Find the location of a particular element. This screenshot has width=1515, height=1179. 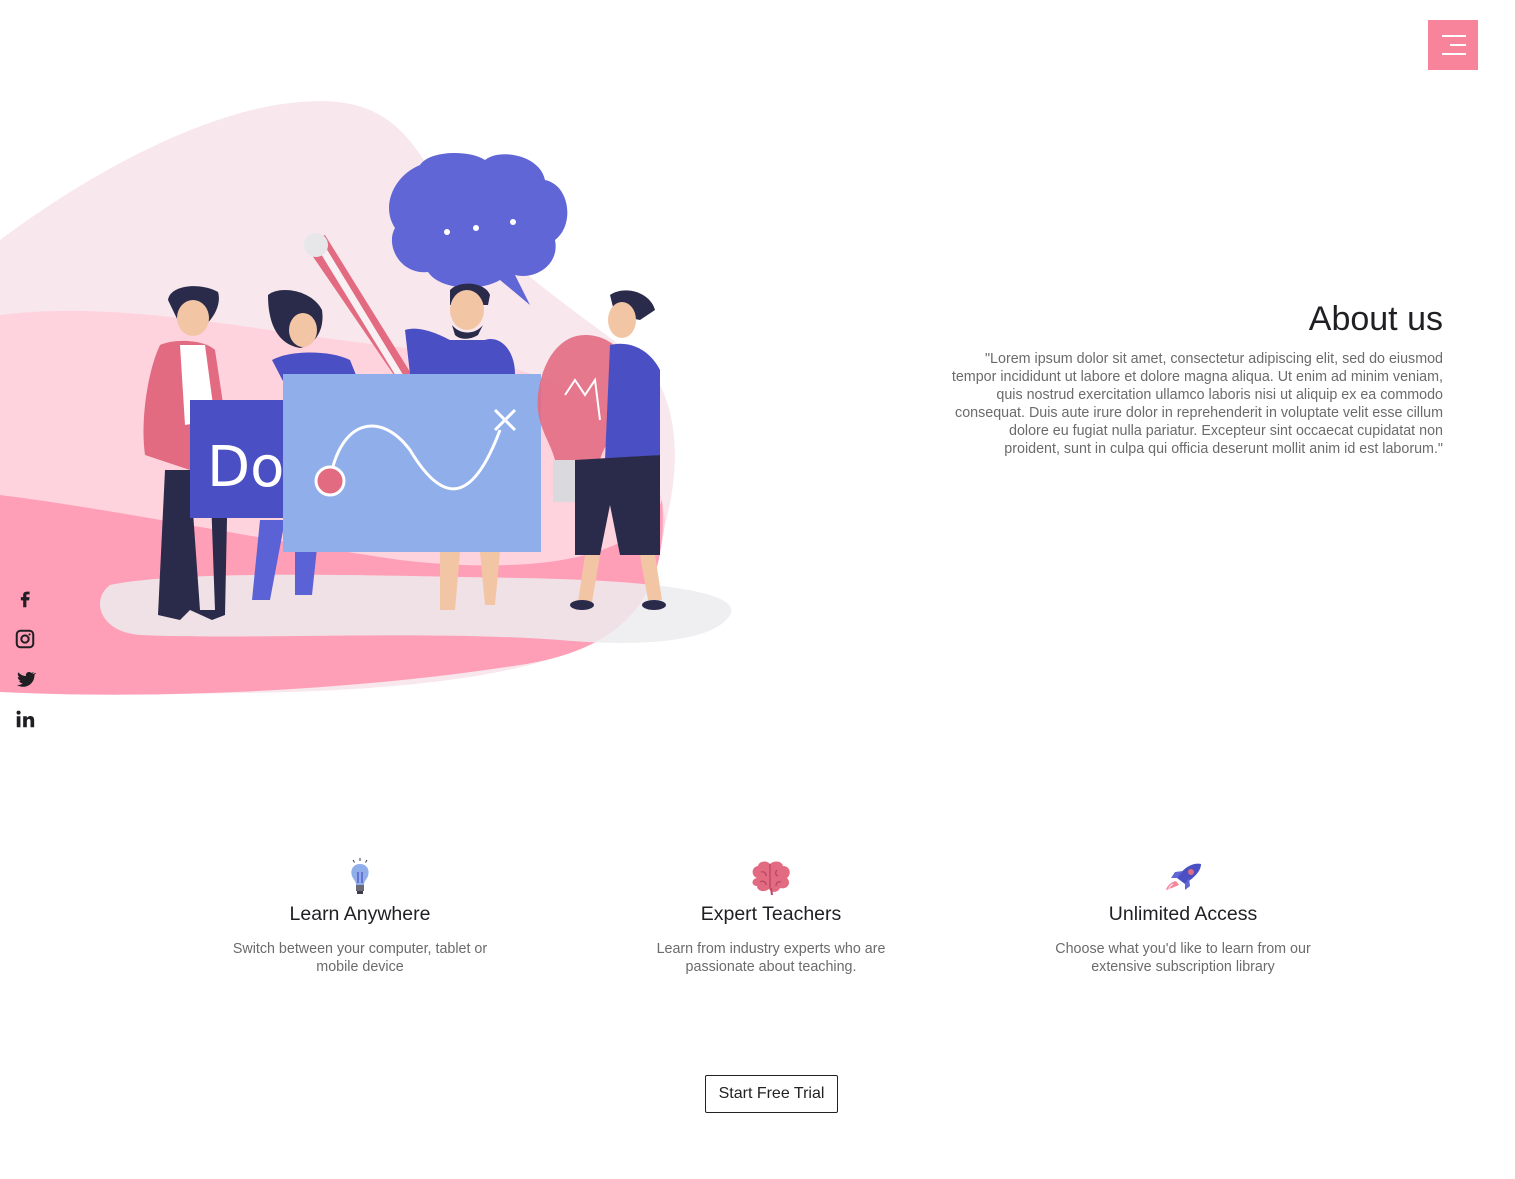

lightbulb-icon is located at coordinates (360, 876).